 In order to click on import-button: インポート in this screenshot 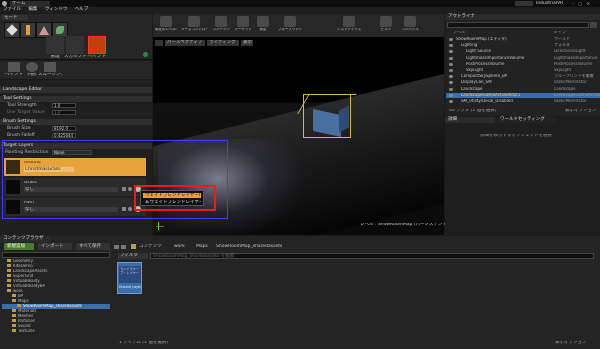, I will do `click(55, 246)`.